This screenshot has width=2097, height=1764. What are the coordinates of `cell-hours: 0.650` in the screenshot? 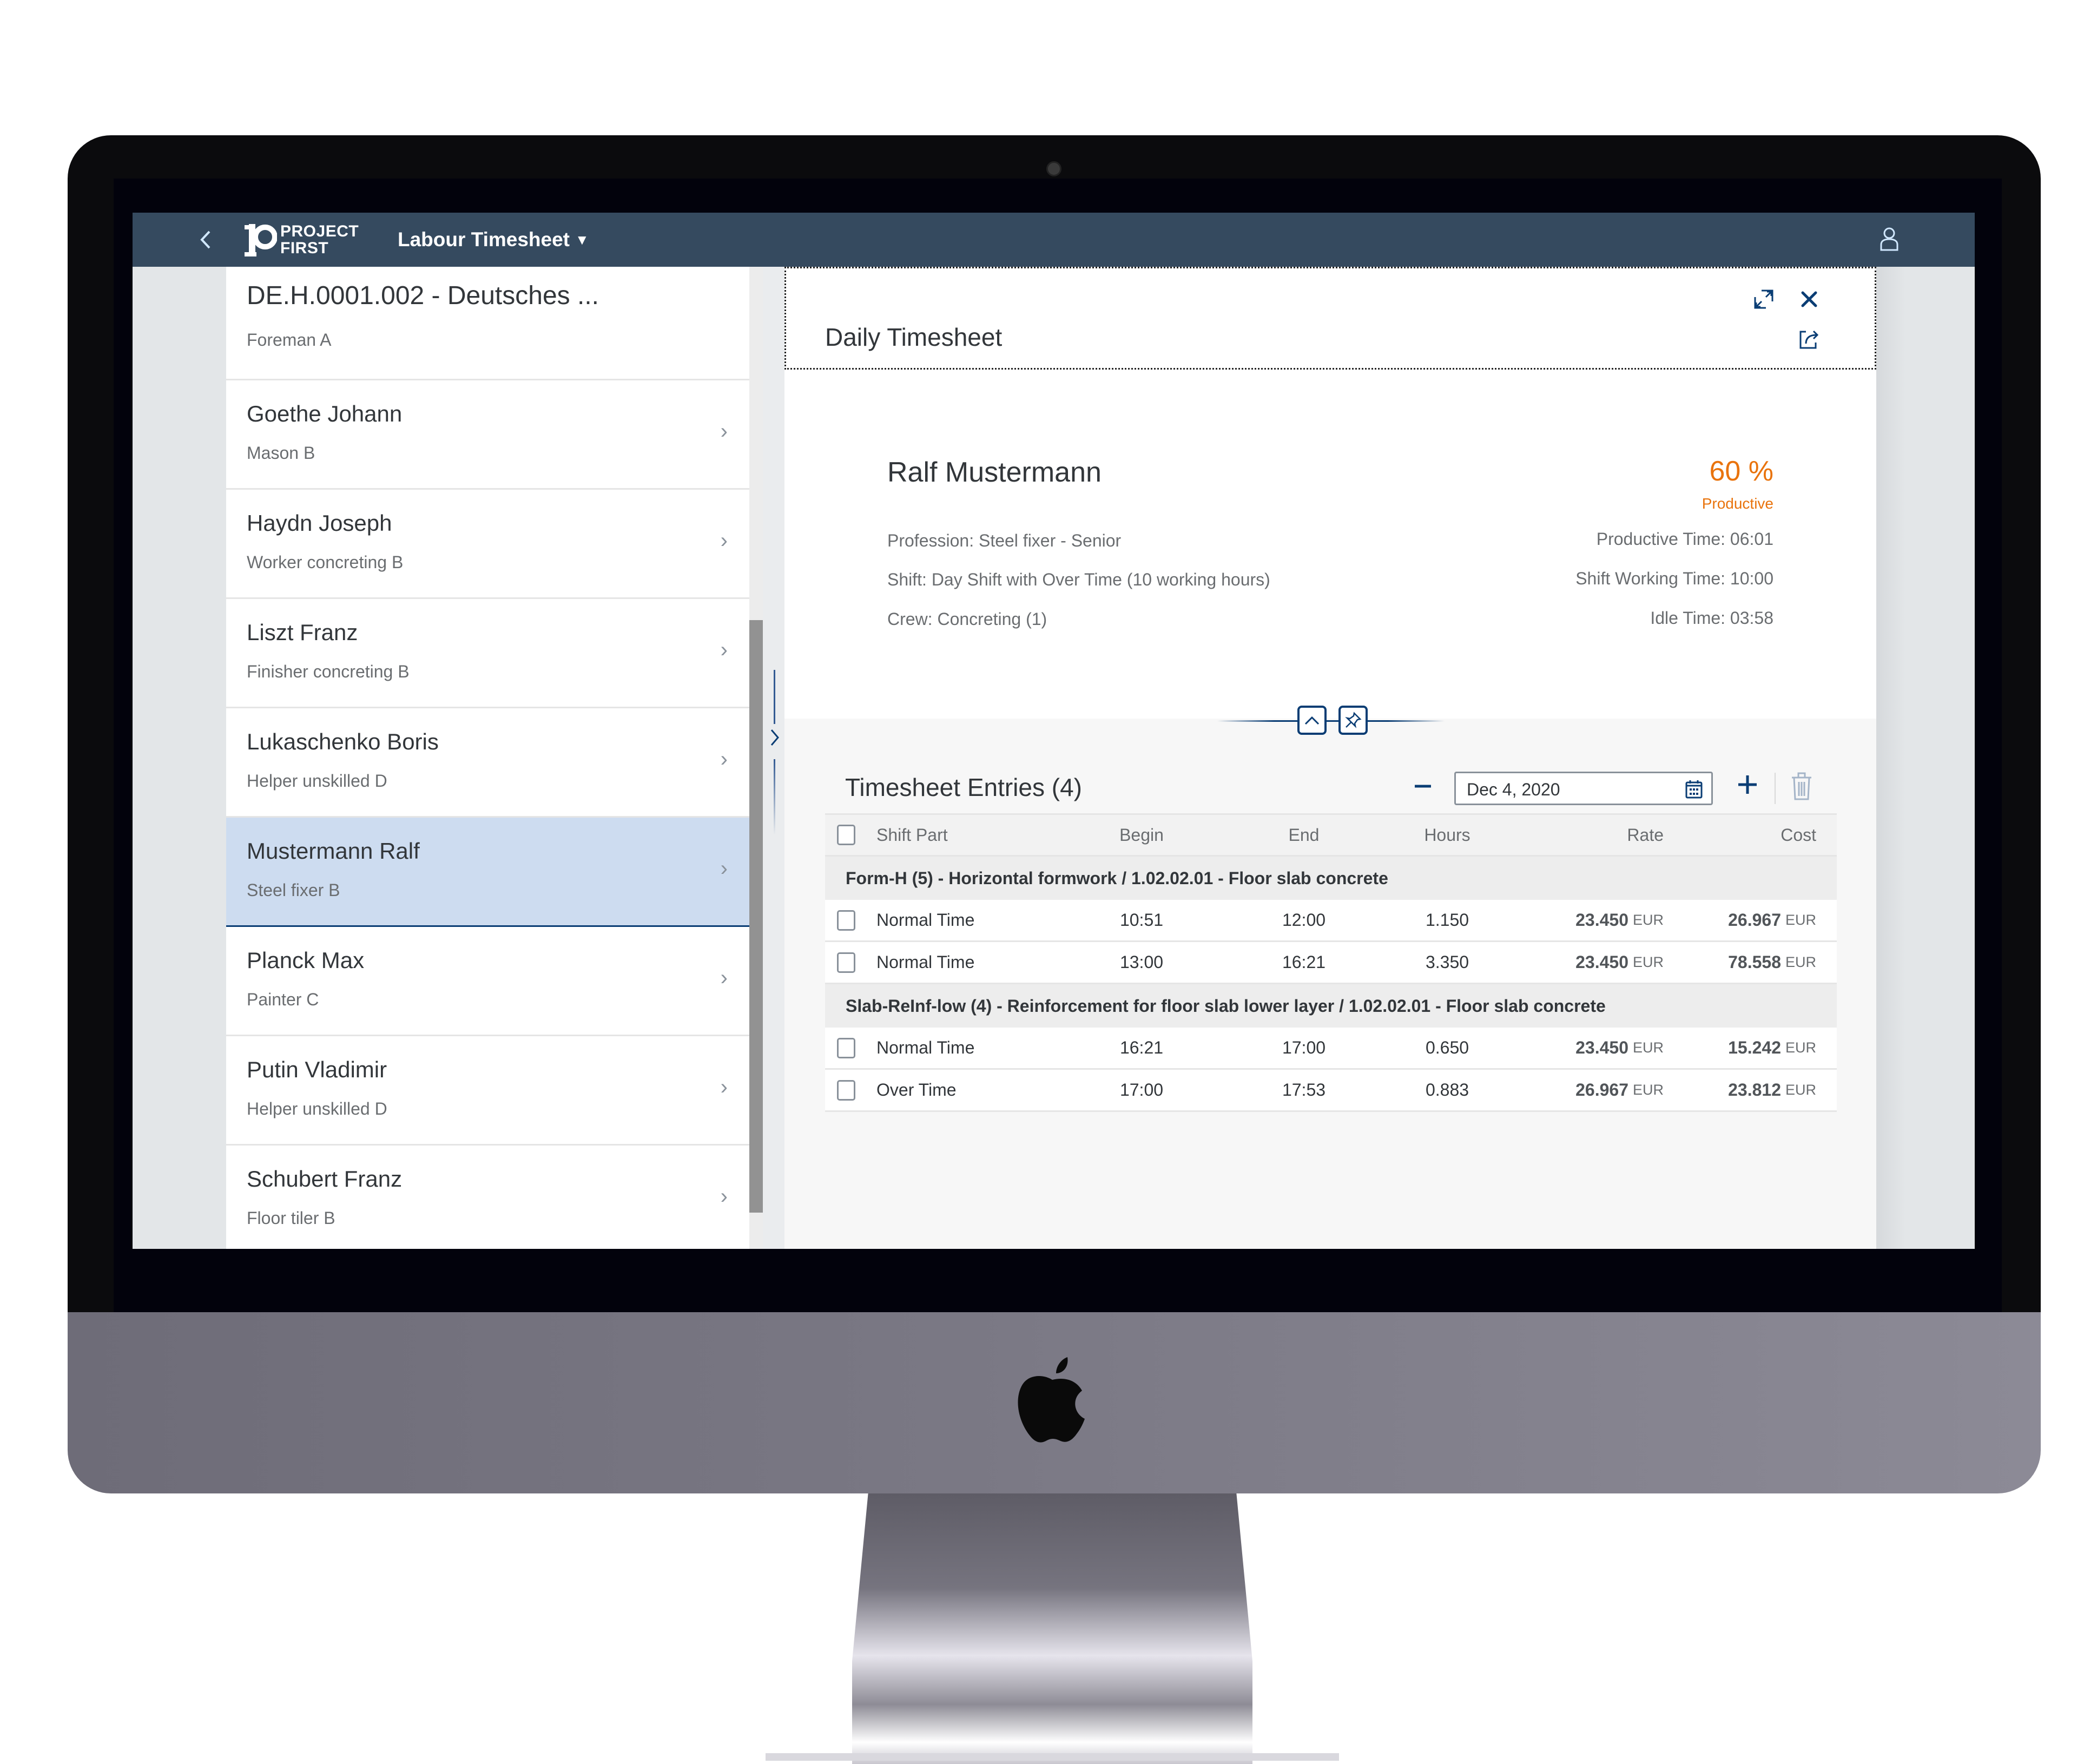 It's located at (1447, 1047).